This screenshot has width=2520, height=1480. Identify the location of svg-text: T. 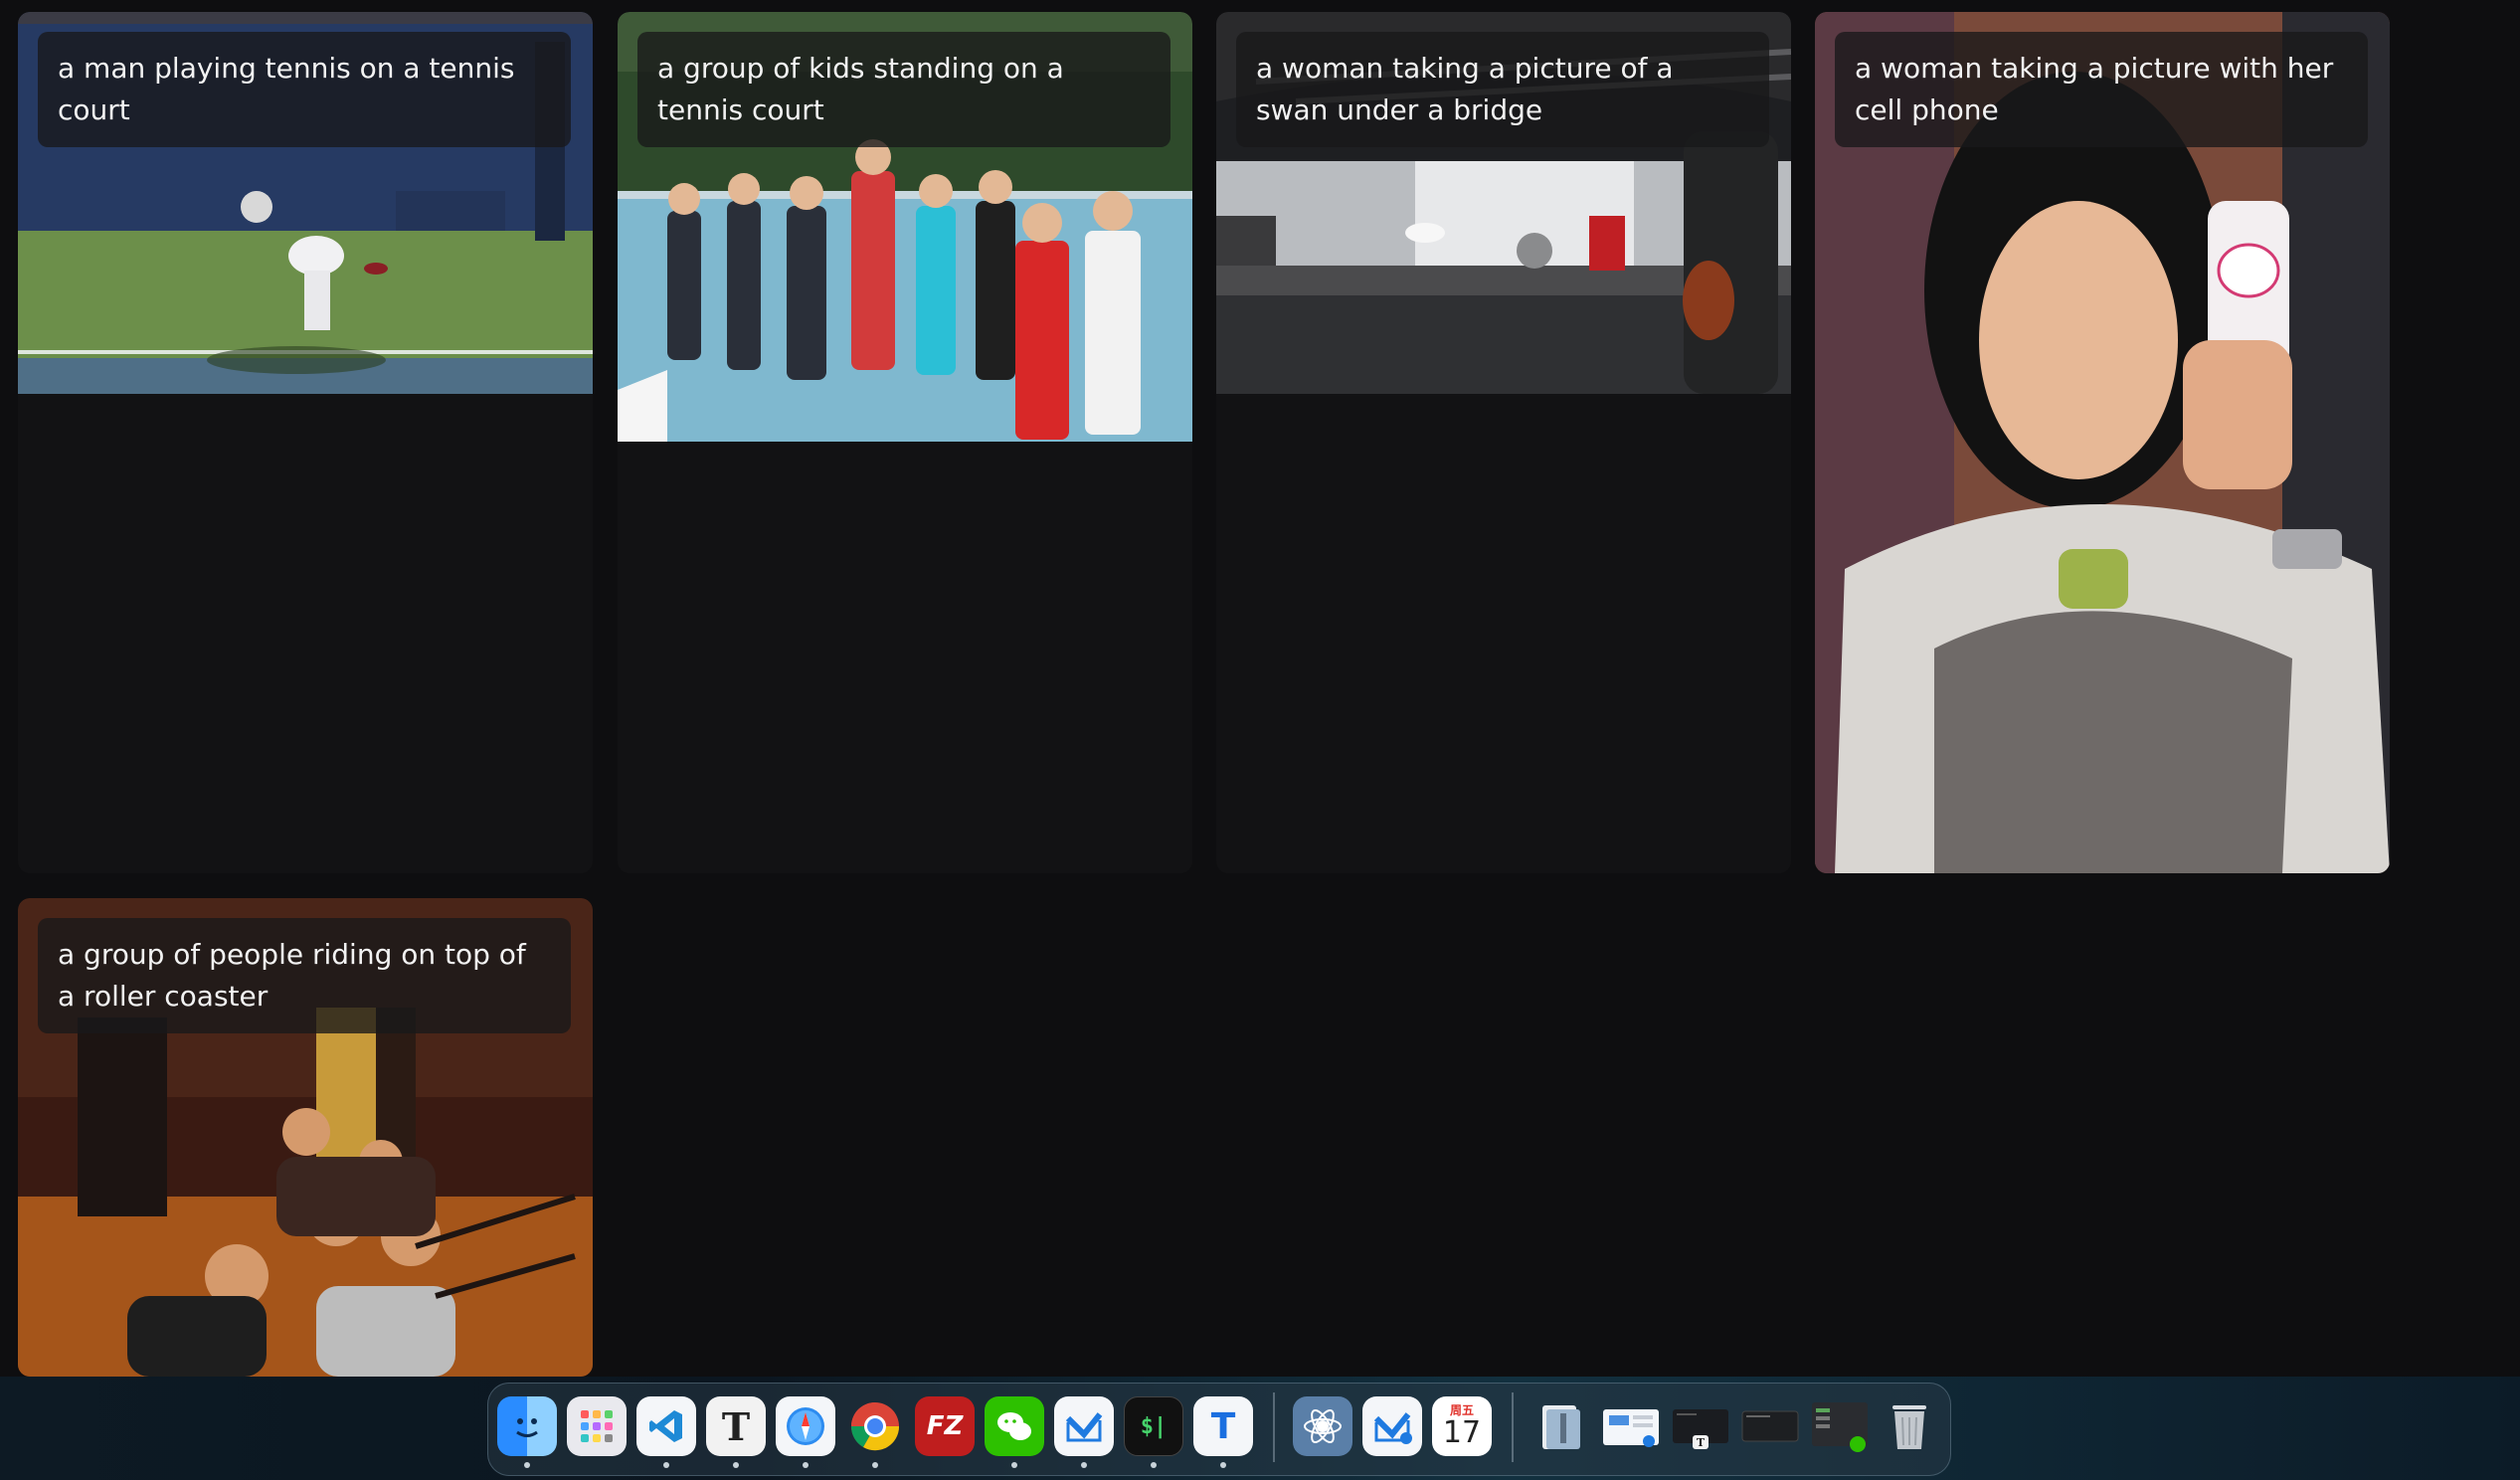
(1701, 1442).